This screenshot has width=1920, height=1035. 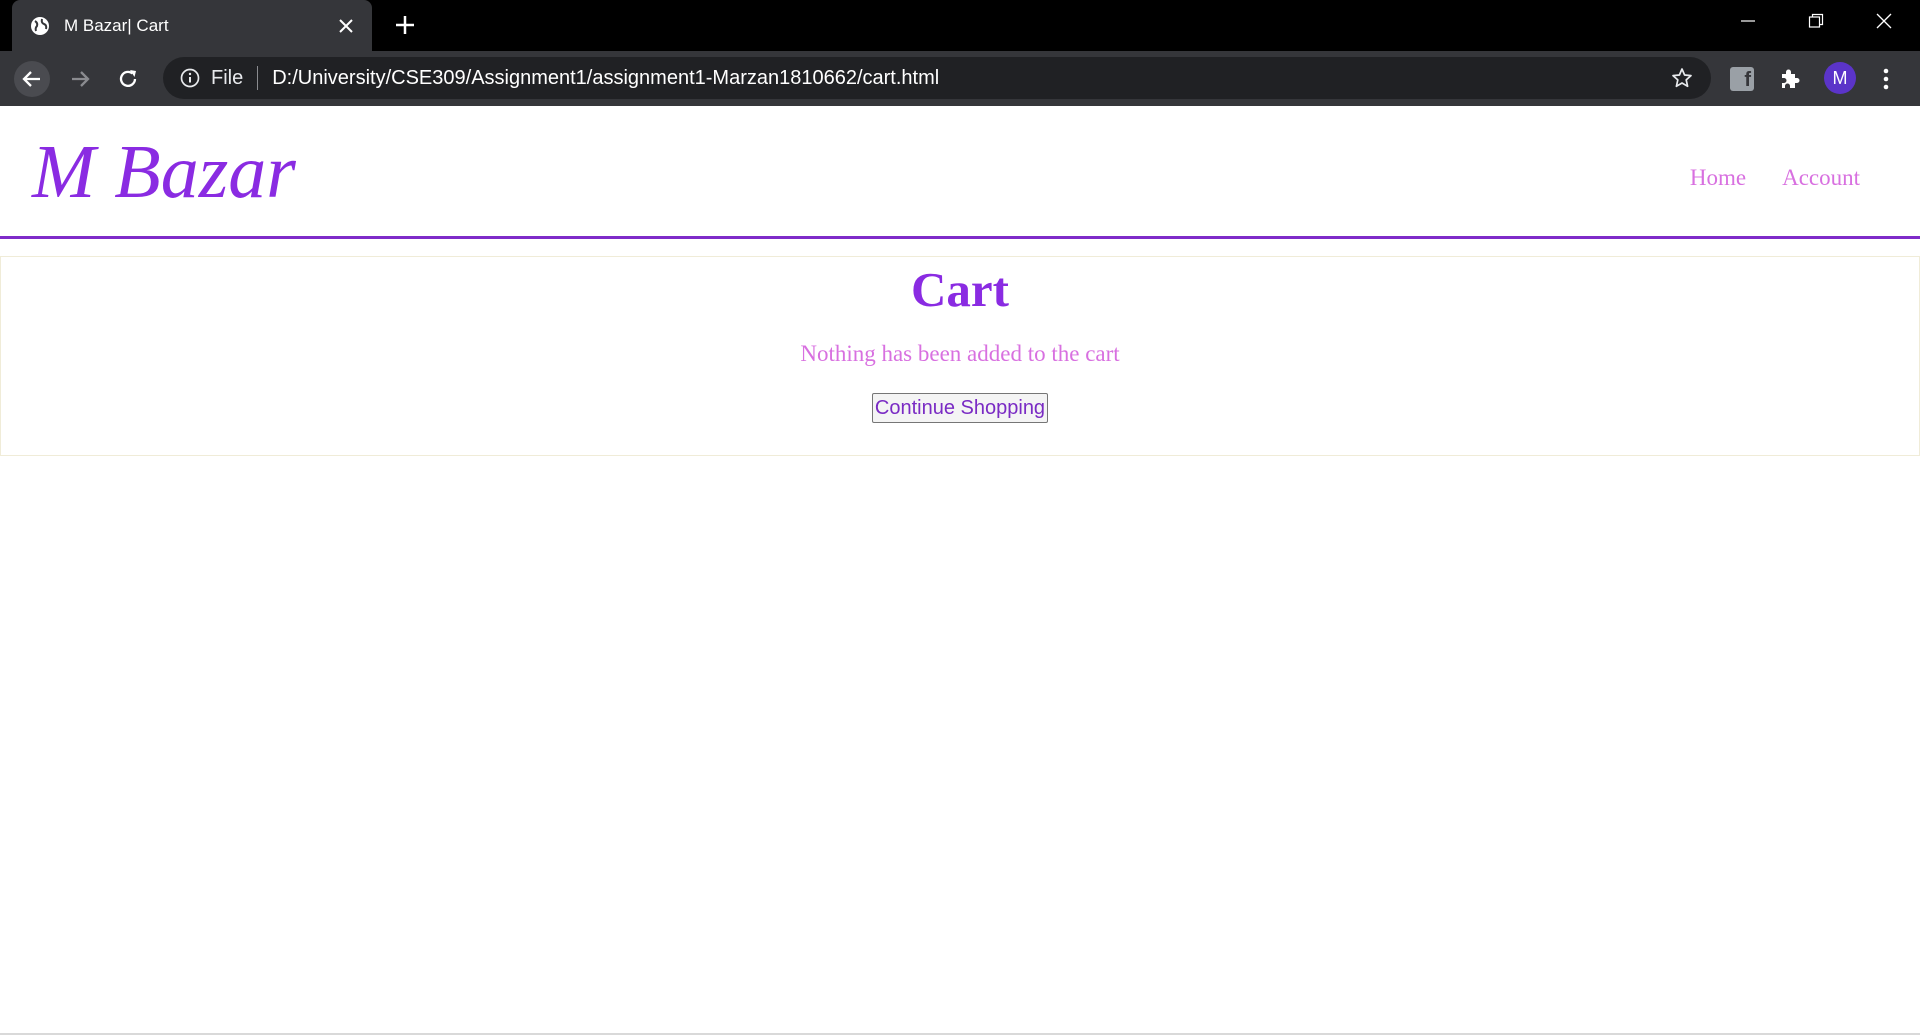 I want to click on kebab-menu-icon, so click(x=1886, y=79).